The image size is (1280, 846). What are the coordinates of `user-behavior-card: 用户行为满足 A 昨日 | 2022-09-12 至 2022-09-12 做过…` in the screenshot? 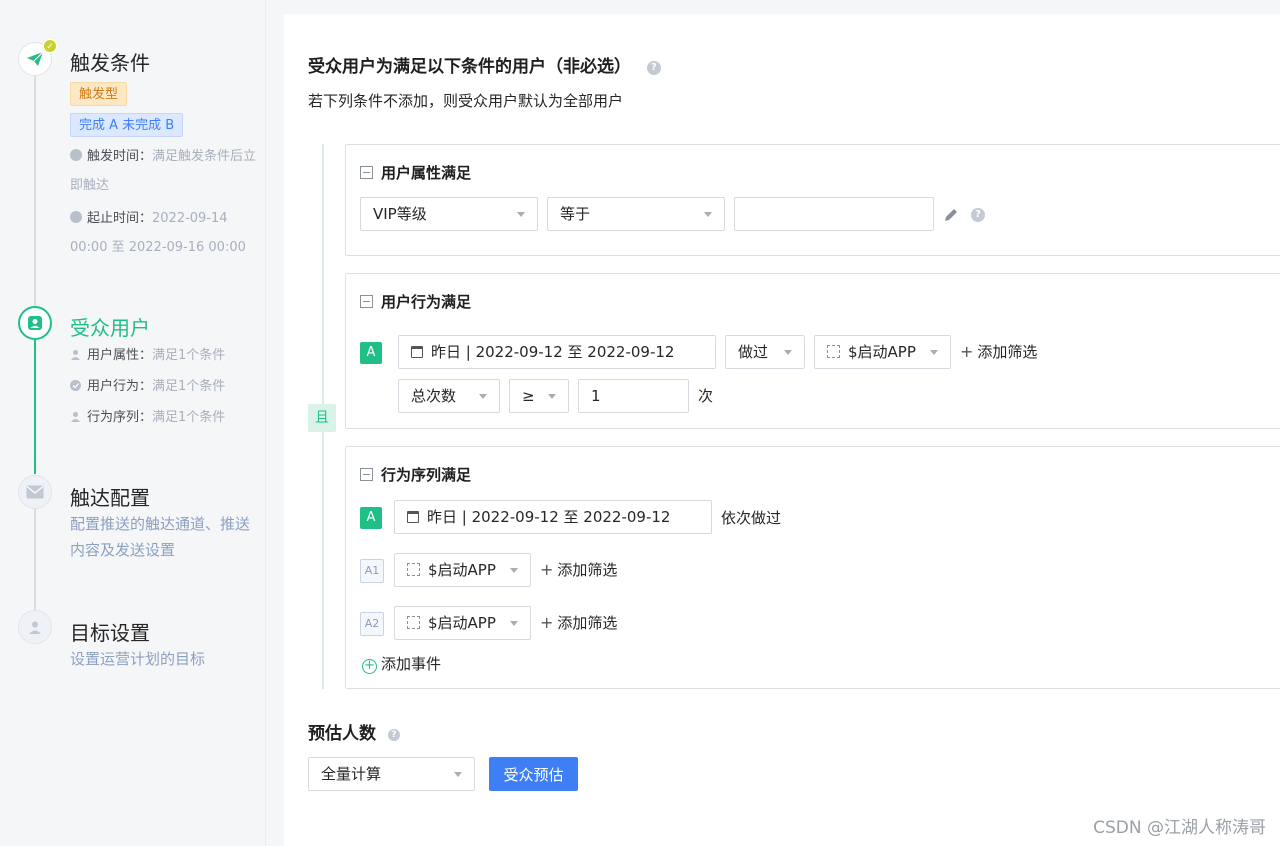 It's located at (812, 351).